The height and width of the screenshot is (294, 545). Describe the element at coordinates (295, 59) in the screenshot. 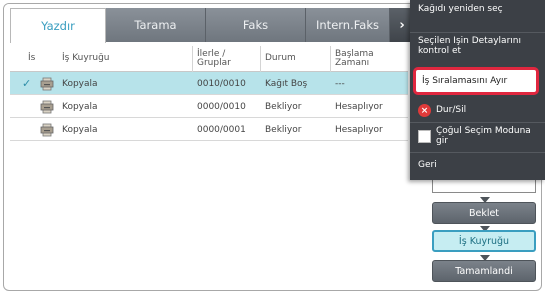

I see `header-status: Durum` at that location.